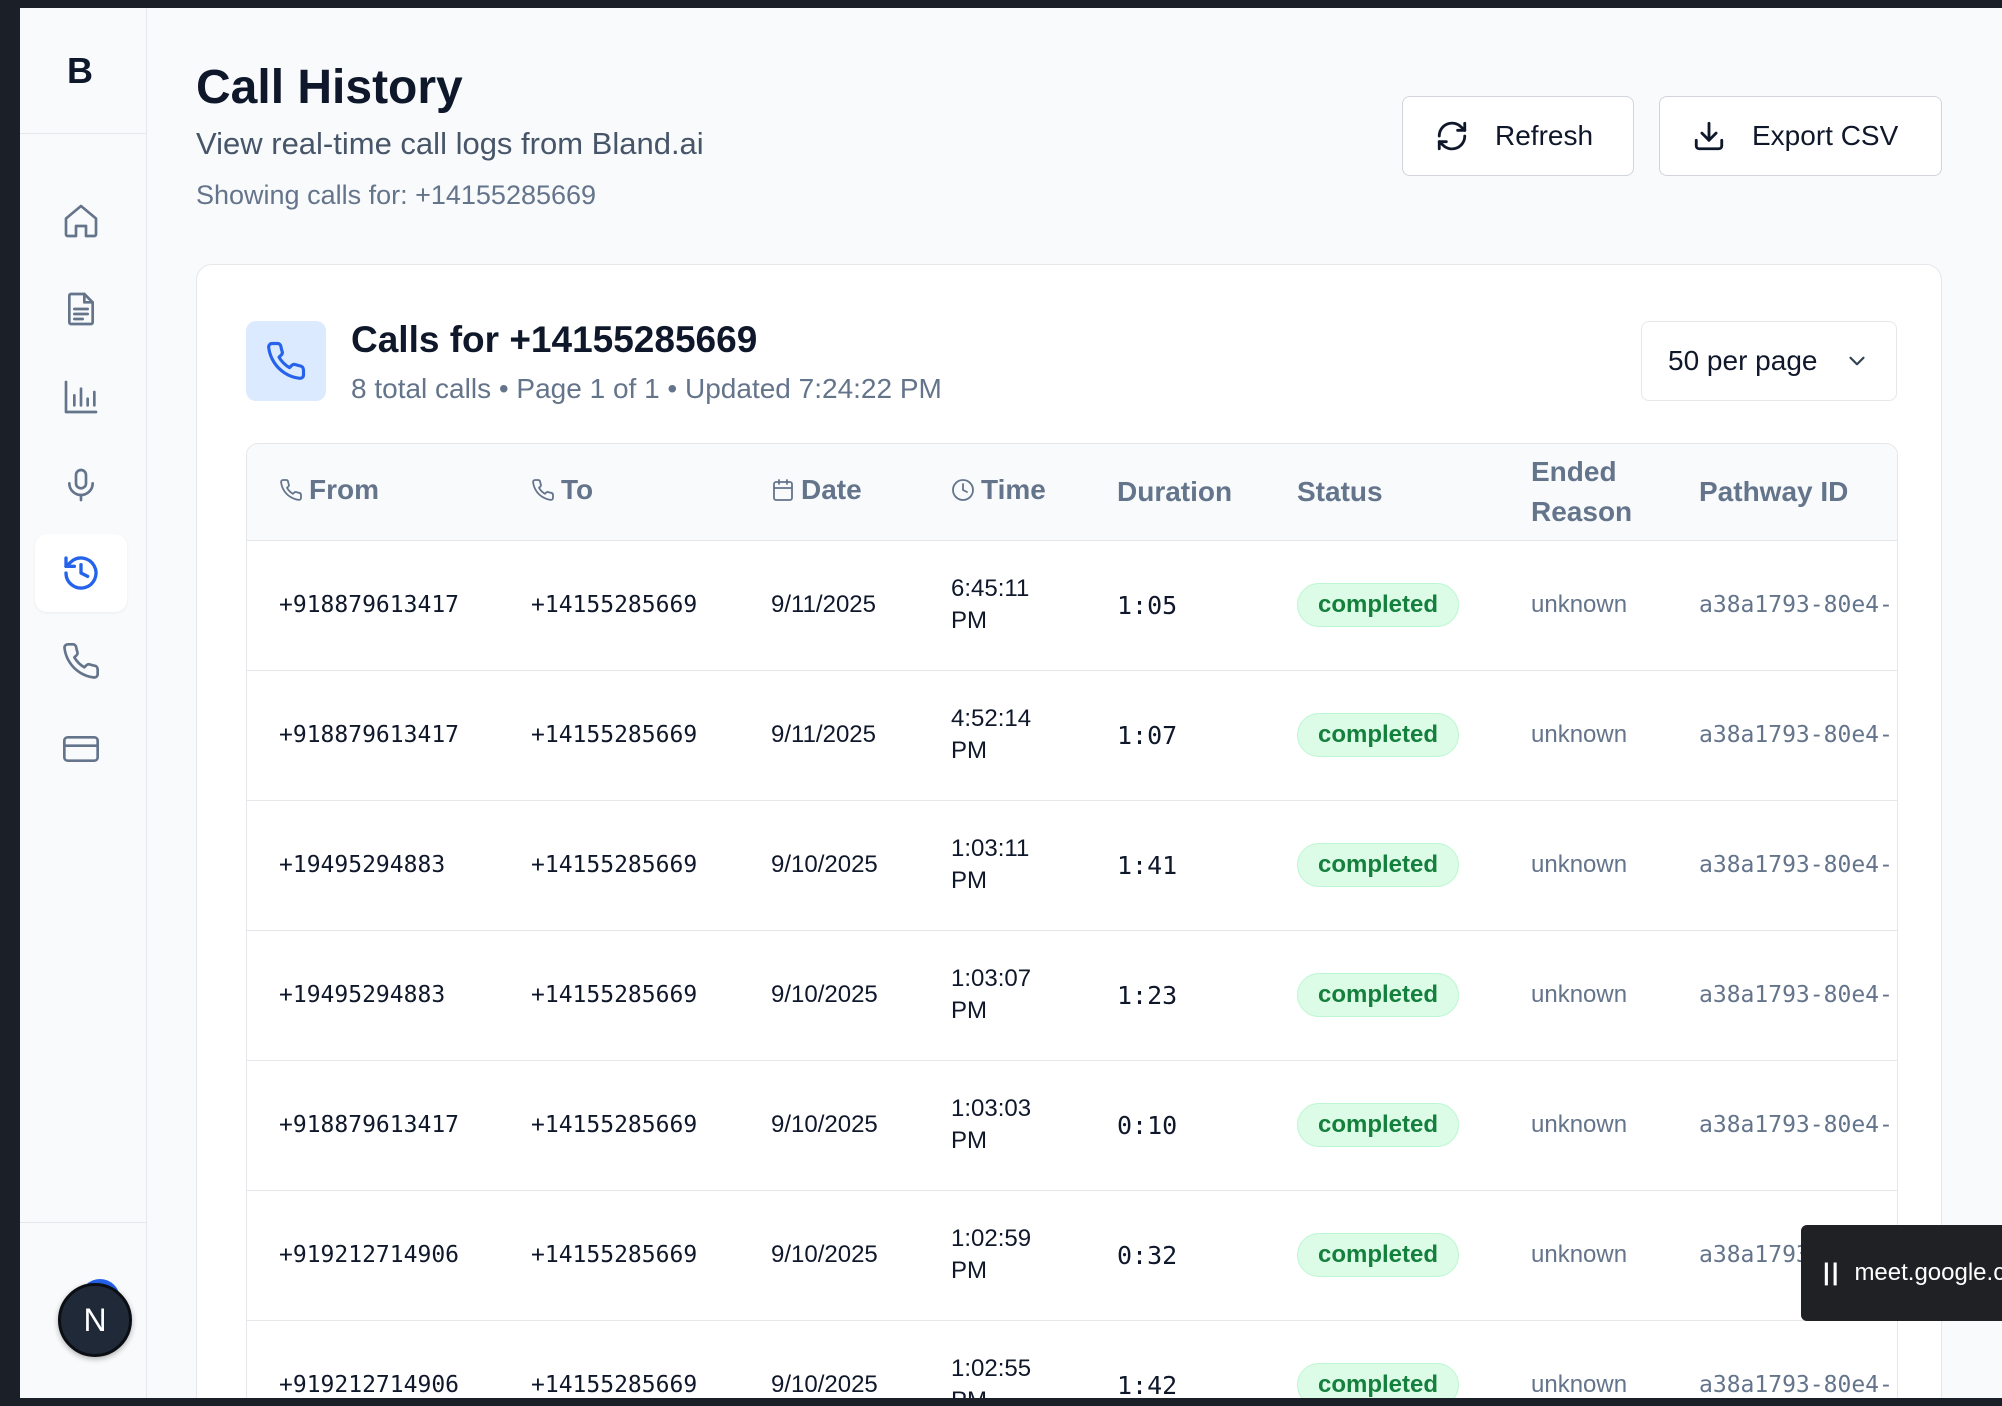 Image resolution: width=2002 pixels, height=1406 pixels. Describe the element at coordinates (963, 490) in the screenshot. I see `clock-icon` at that location.